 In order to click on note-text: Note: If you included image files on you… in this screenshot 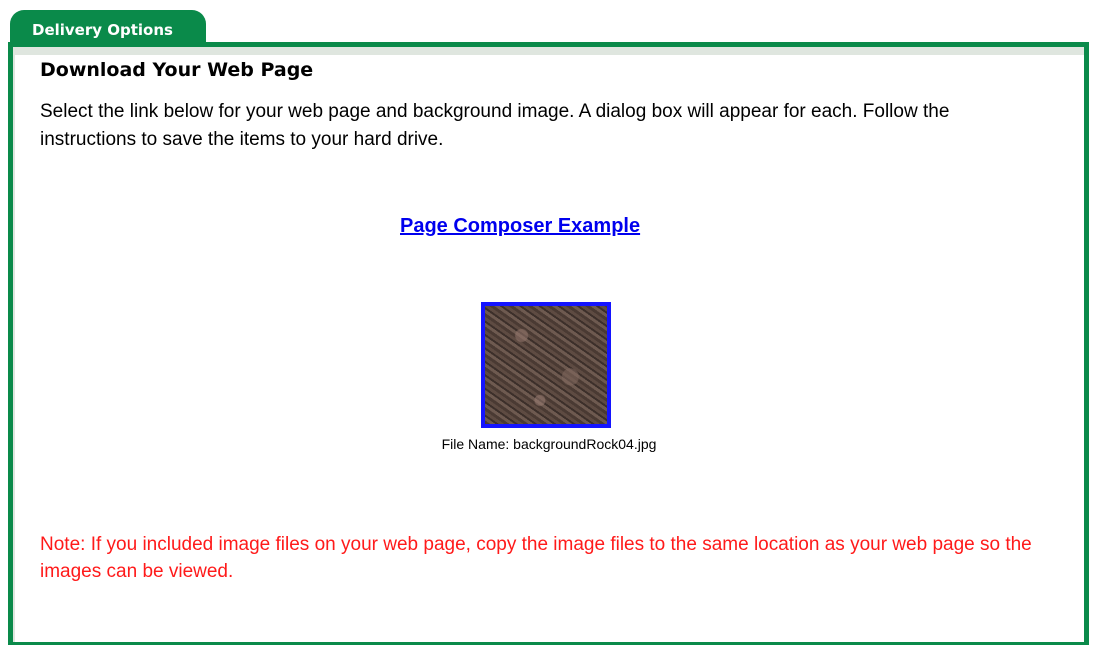, I will do `click(536, 558)`.